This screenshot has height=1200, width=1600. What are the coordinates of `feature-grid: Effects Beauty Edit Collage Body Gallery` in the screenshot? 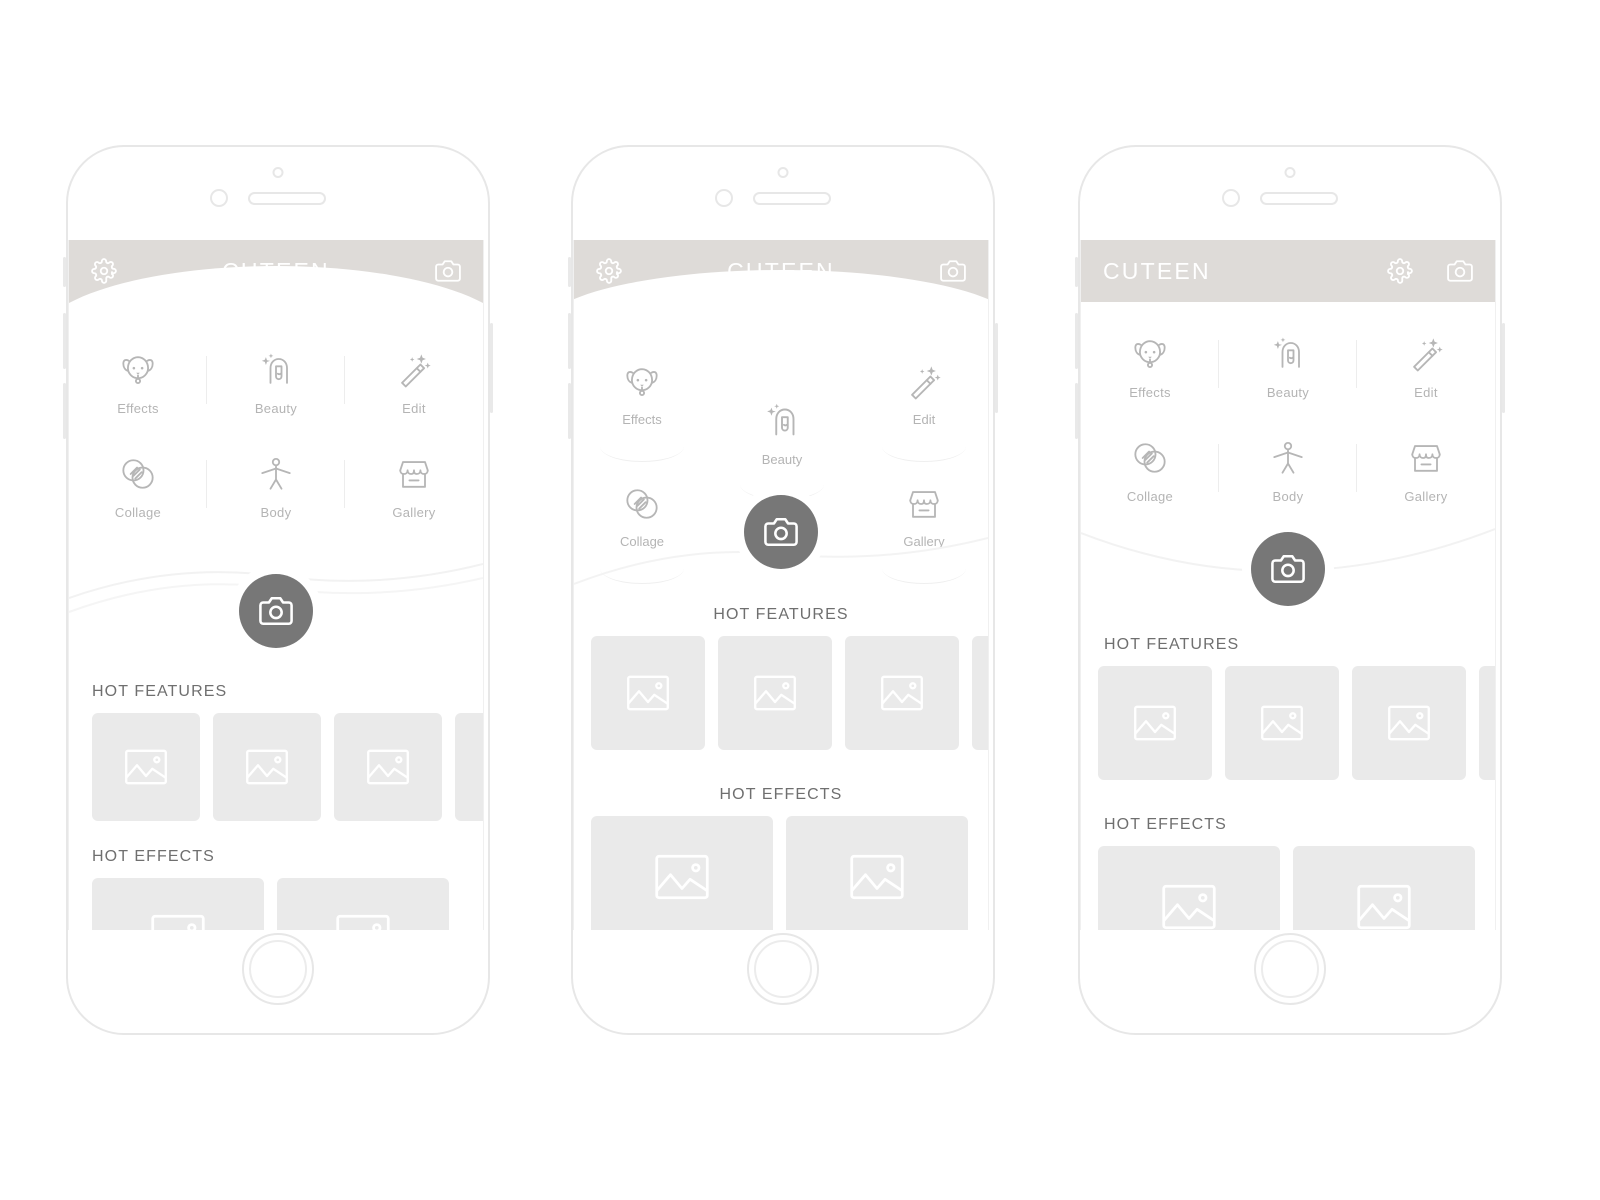 It's located at (276, 446).